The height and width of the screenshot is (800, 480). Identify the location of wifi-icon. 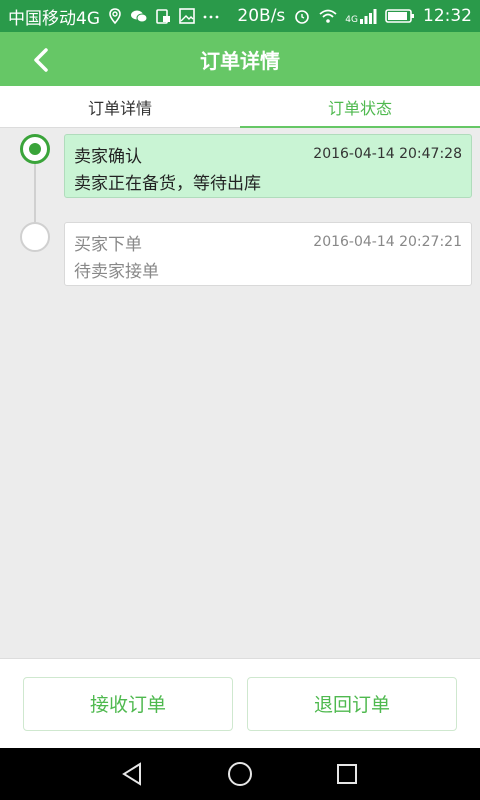
(328, 16).